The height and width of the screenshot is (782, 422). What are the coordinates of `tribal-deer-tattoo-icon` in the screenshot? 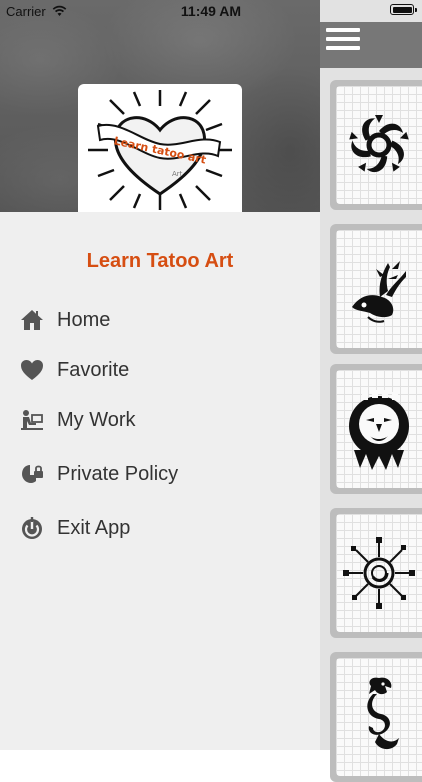 It's located at (379, 292).